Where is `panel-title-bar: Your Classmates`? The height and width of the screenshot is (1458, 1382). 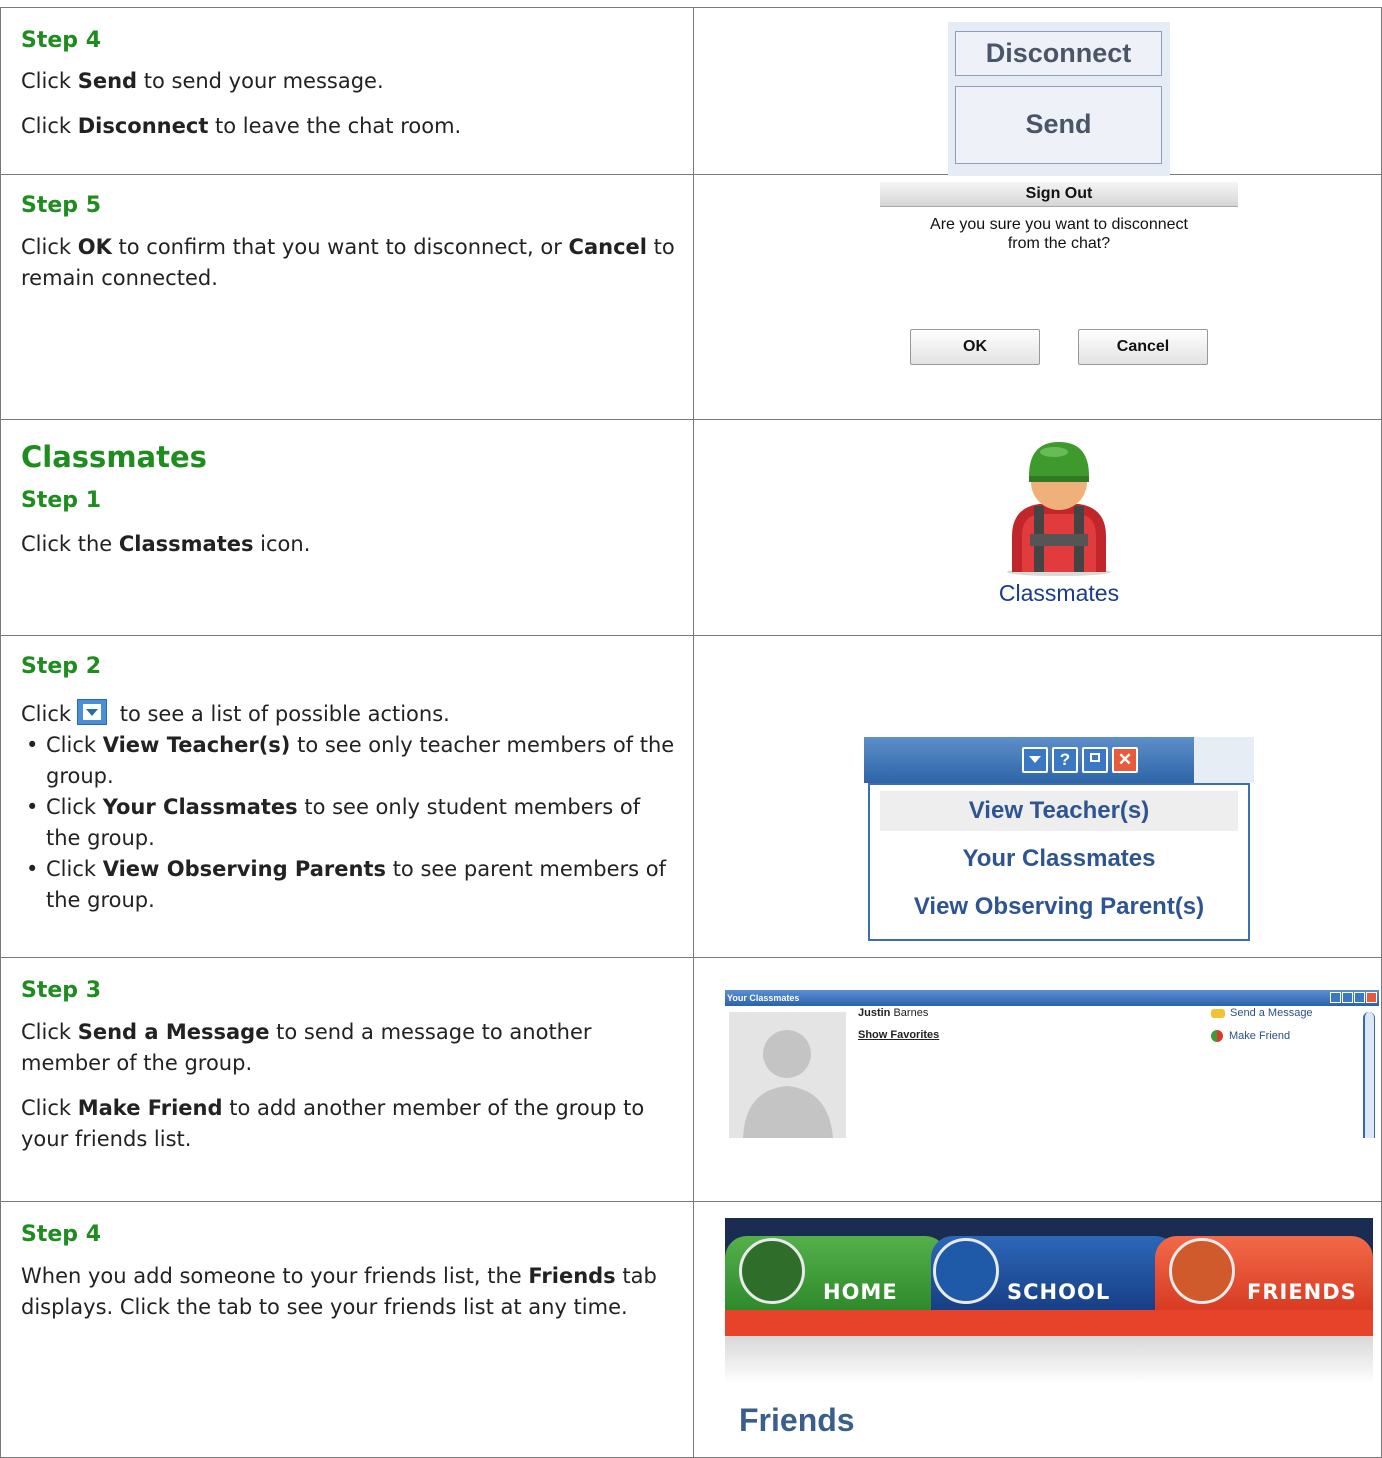
panel-title-bar: Your Classmates is located at coordinates (1052, 998).